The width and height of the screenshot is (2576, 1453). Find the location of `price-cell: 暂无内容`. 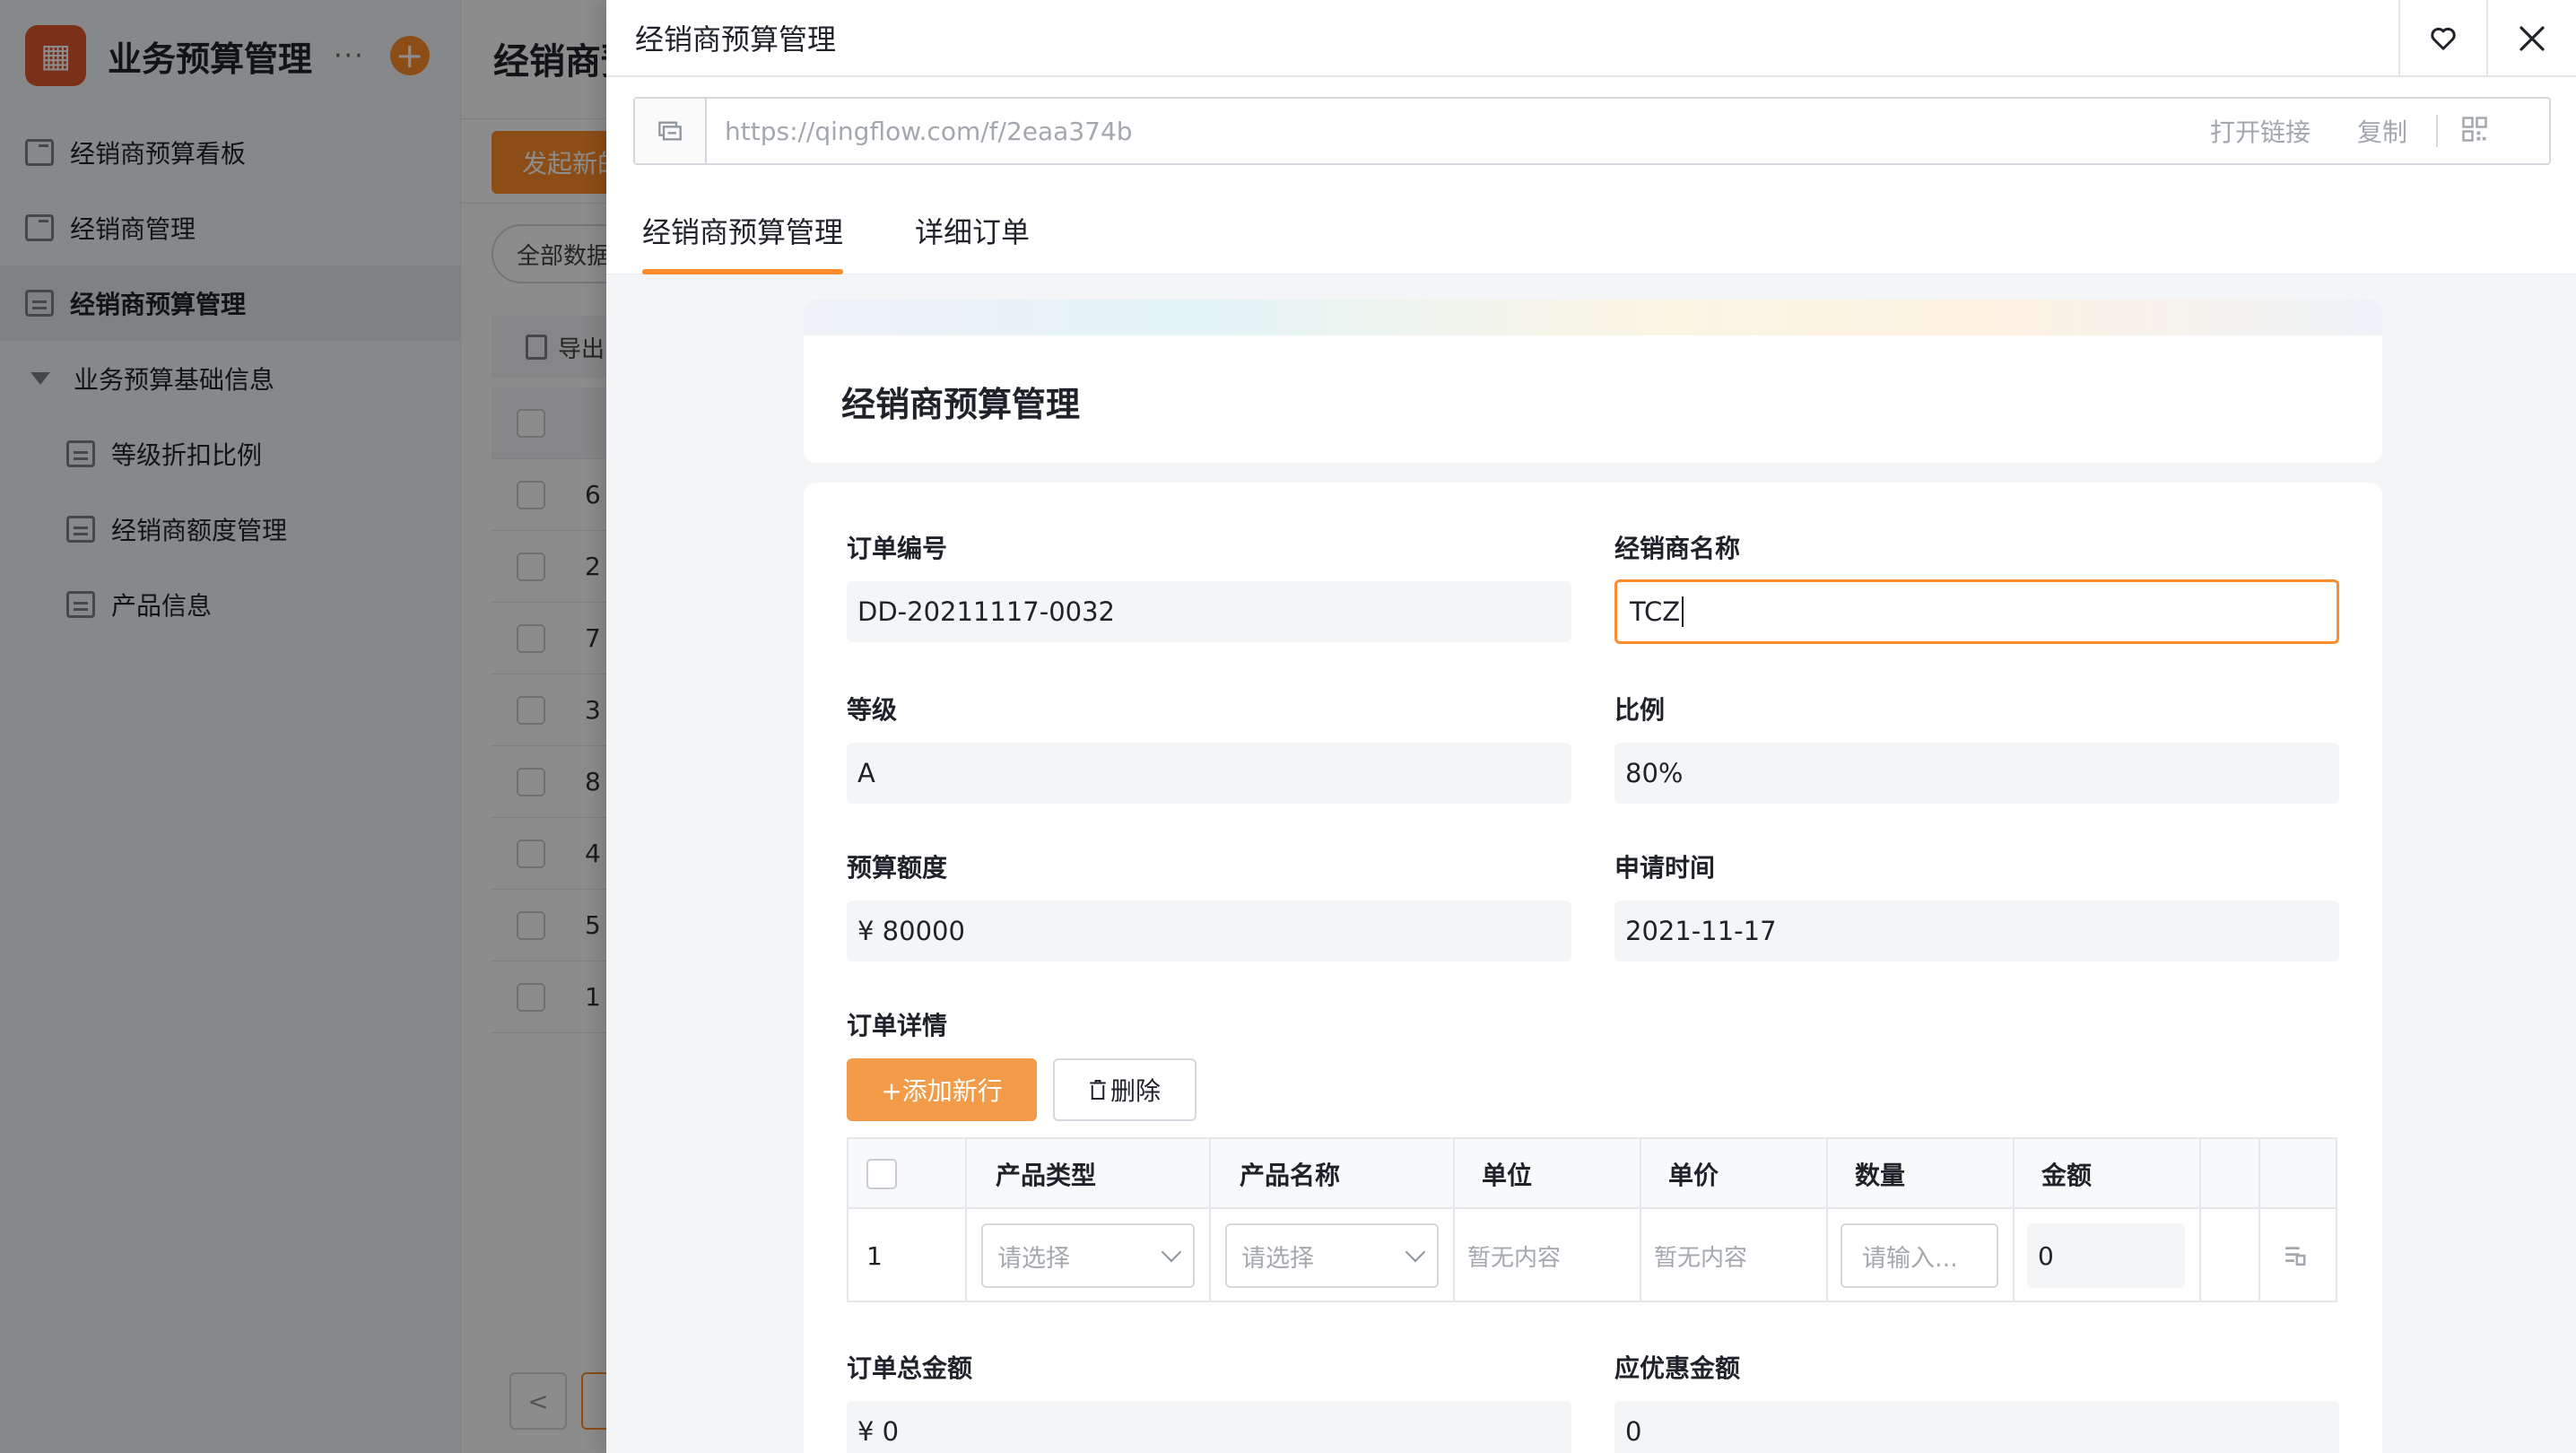

price-cell: 暂无内容 is located at coordinates (1701, 1258).